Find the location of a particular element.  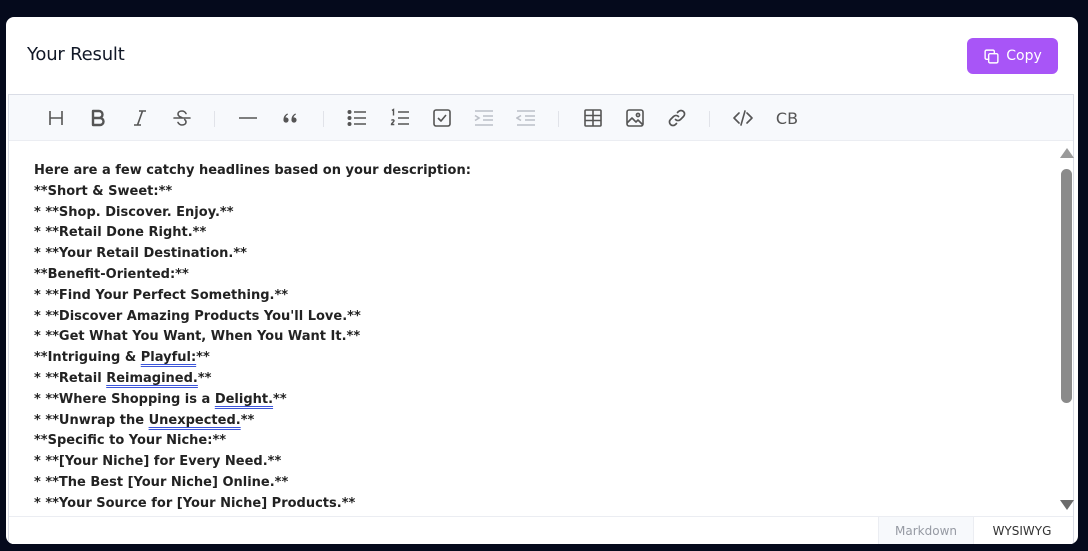

markdown-mode-tab: Markdown is located at coordinates (926, 530).